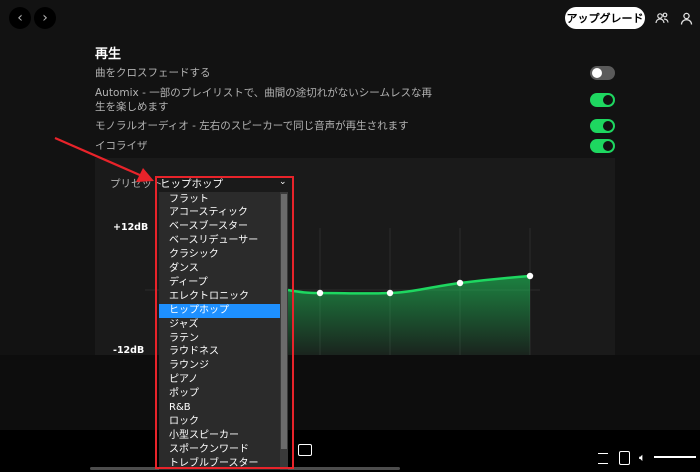 This screenshot has height=472, width=700. I want to click on annotation-arrow, so click(104, 159).